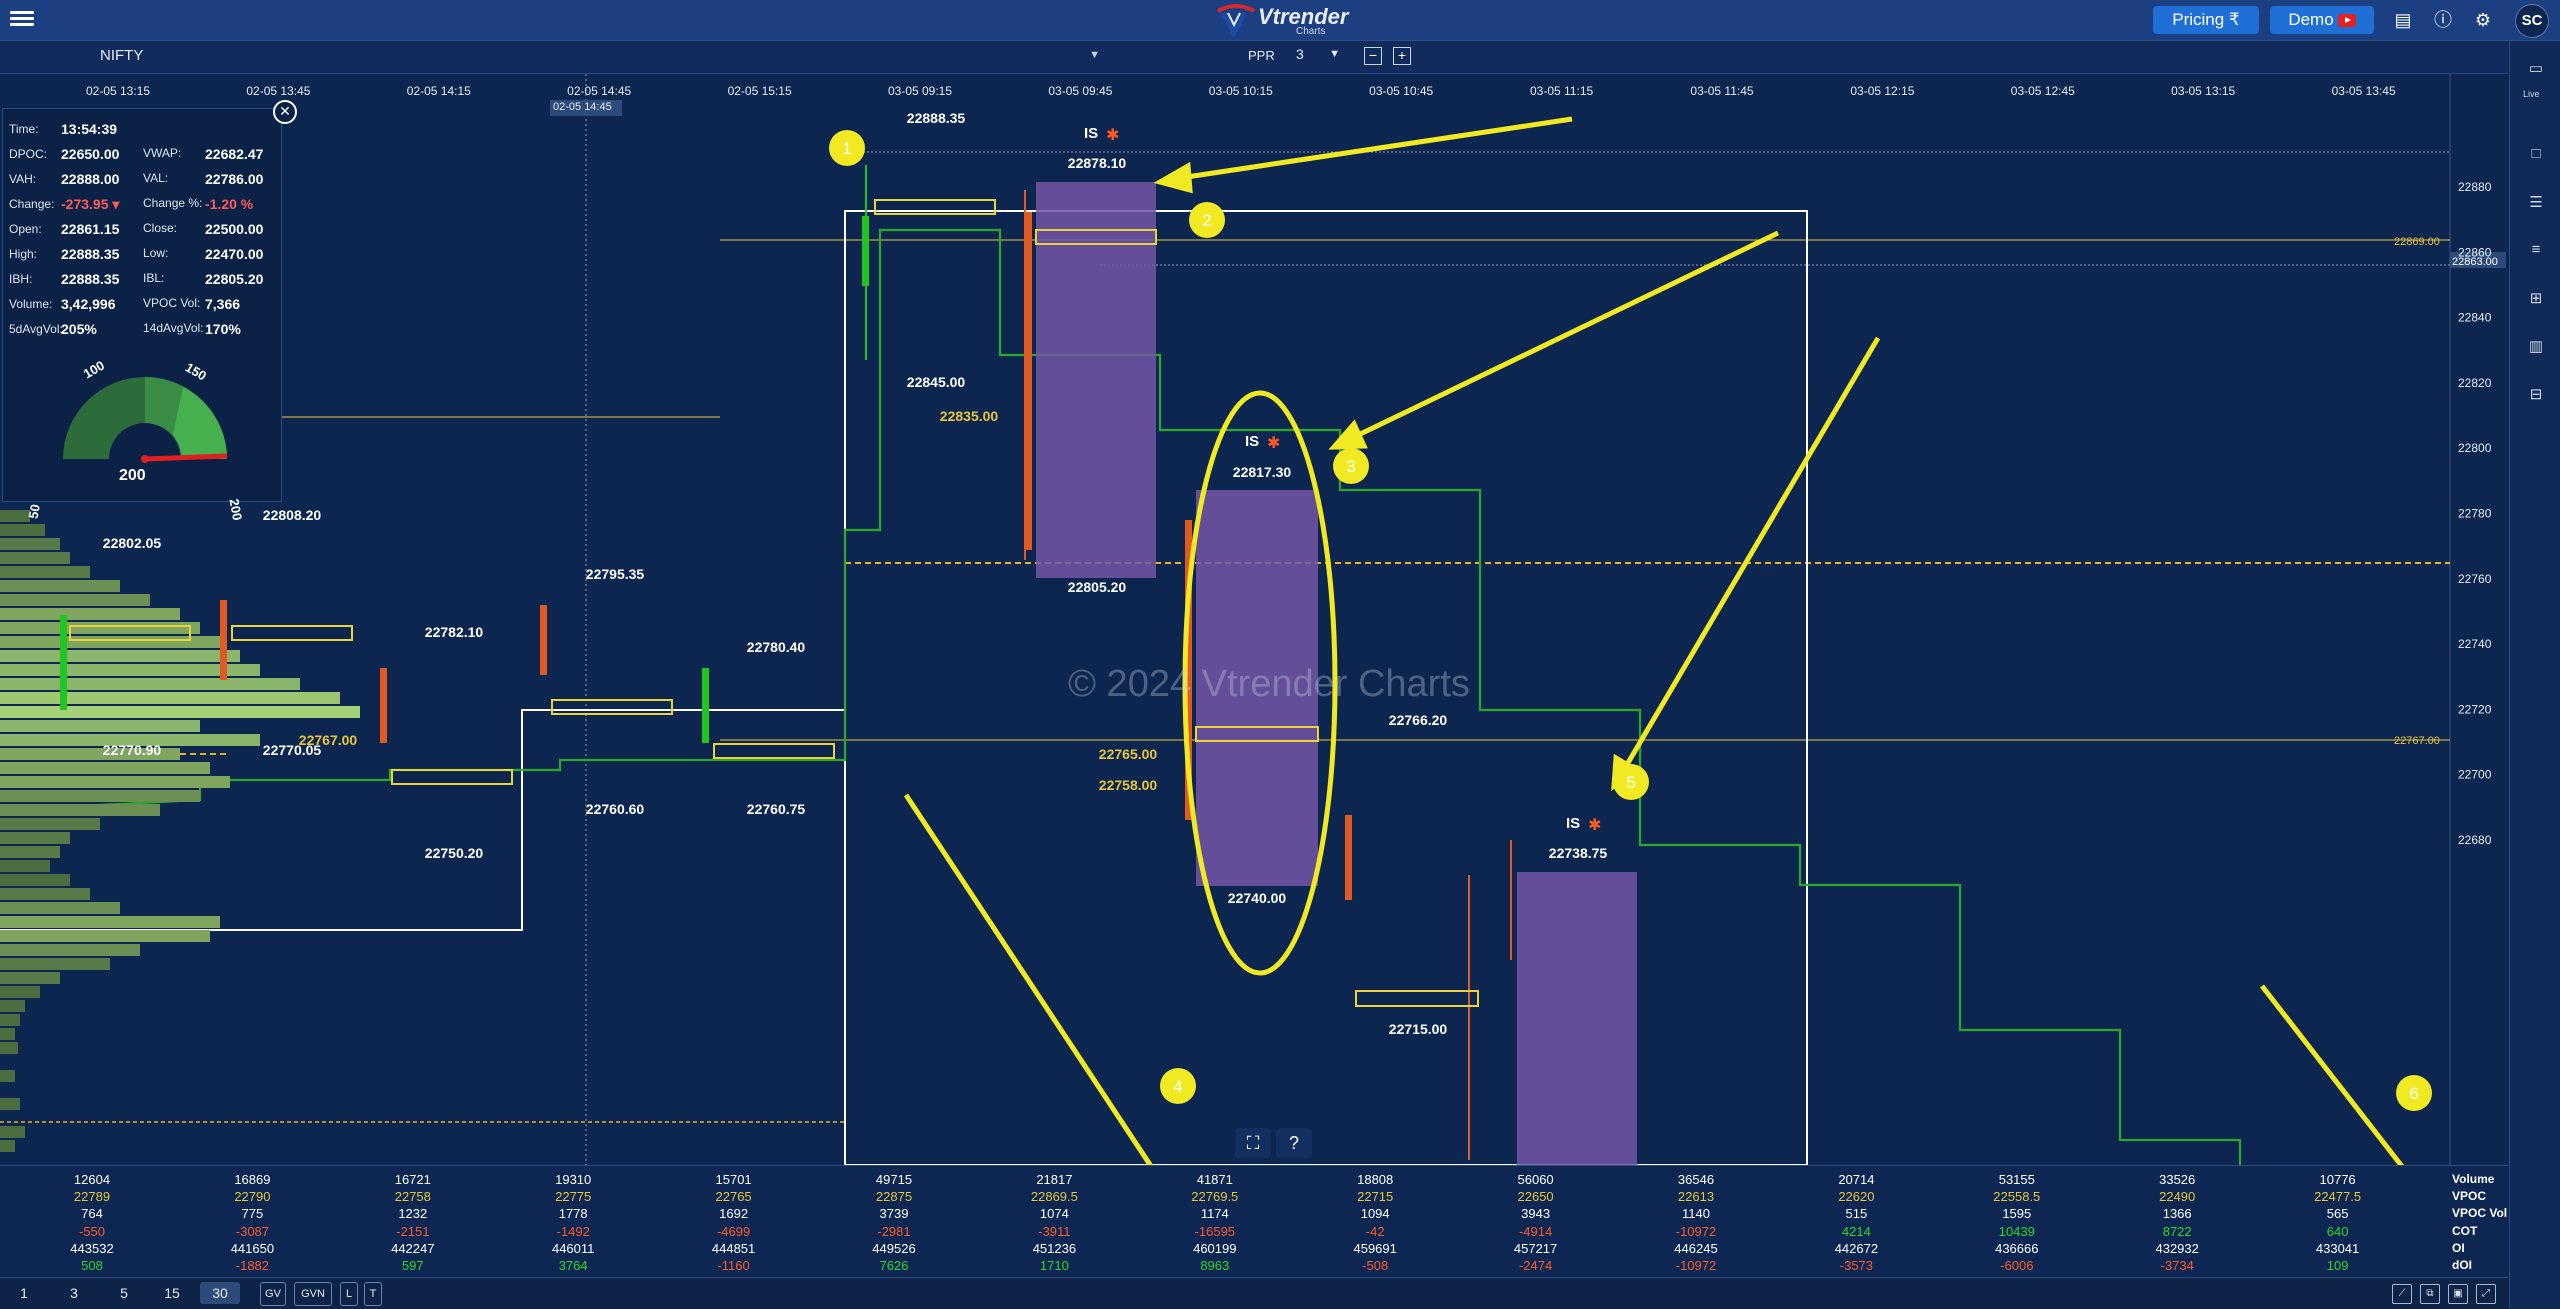 This screenshot has width=2560, height=1309. I want to click on stat-value: 22558.5, so click(2017, 1197).